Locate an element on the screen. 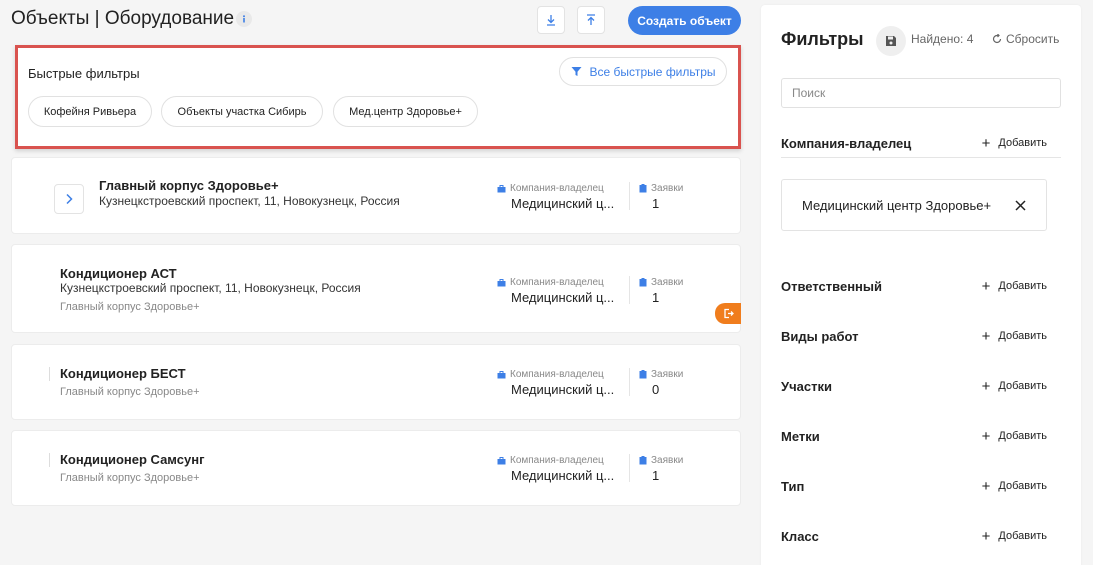 The width and height of the screenshot is (1093, 565). exit-icon is located at coordinates (728, 313).